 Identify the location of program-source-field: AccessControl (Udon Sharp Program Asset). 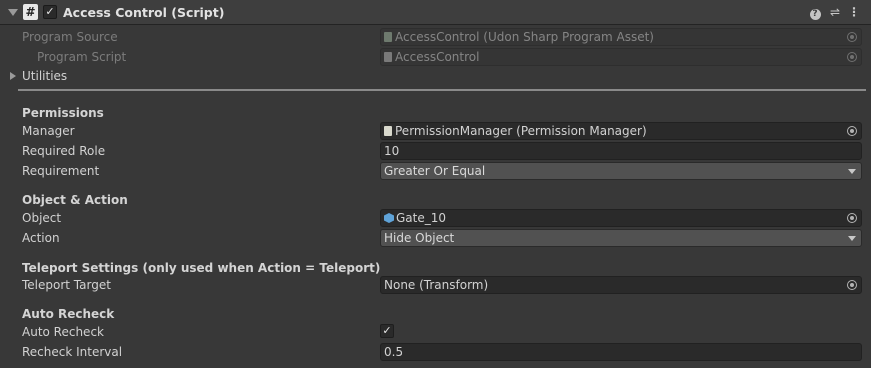
(621, 37).